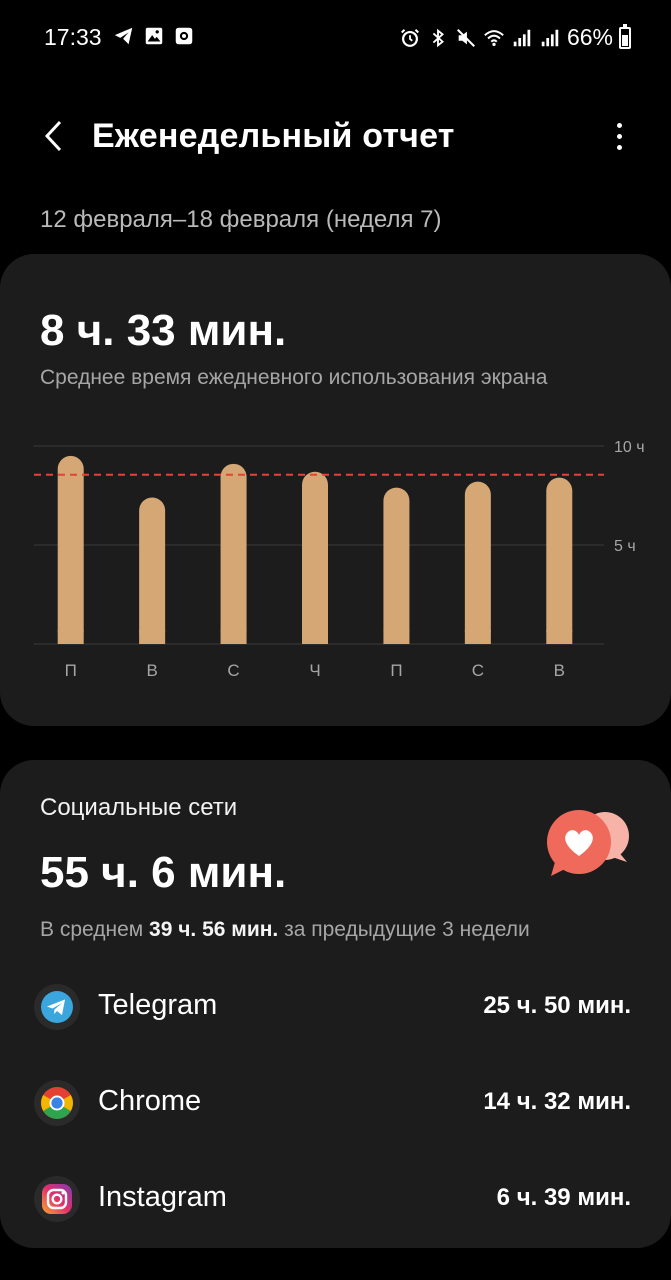 This screenshot has height=1280, width=671. What do you see at coordinates (57, 1199) in the screenshot?
I see `instagram-icon` at bounding box center [57, 1199].